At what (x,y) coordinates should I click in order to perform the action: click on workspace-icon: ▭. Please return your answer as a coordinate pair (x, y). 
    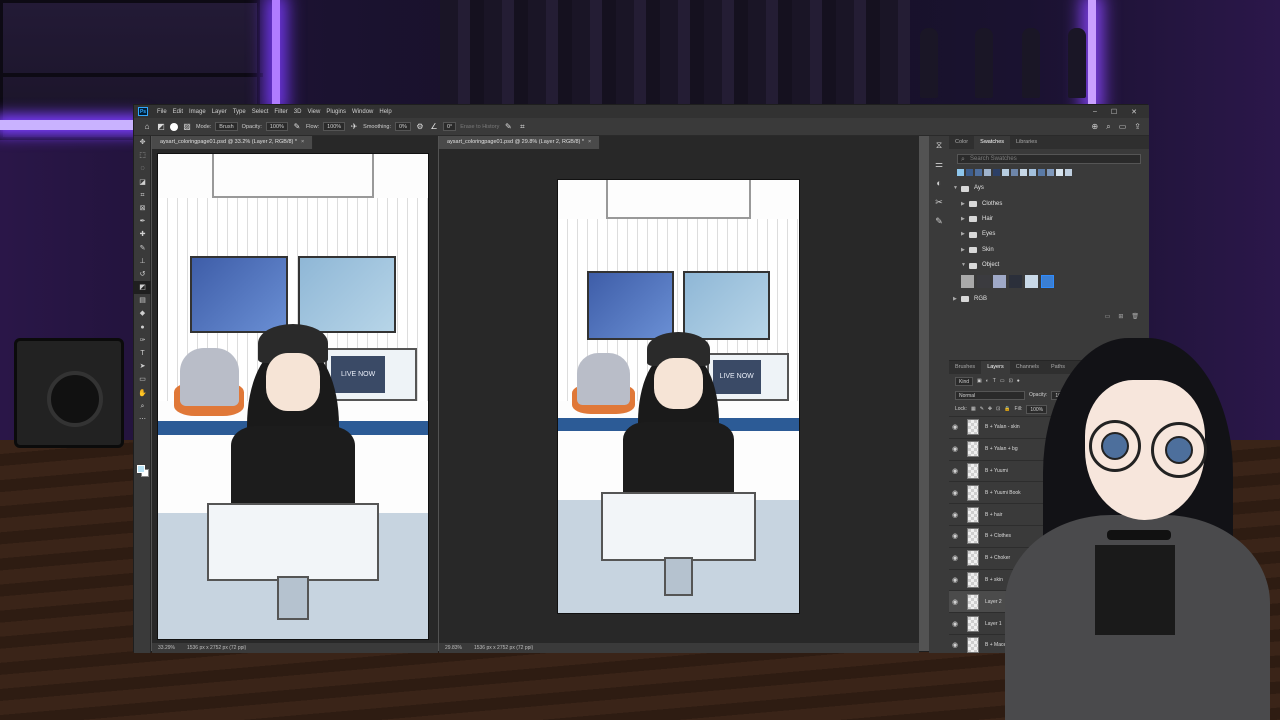
    Looking at the image, I should click on (1123, 127).